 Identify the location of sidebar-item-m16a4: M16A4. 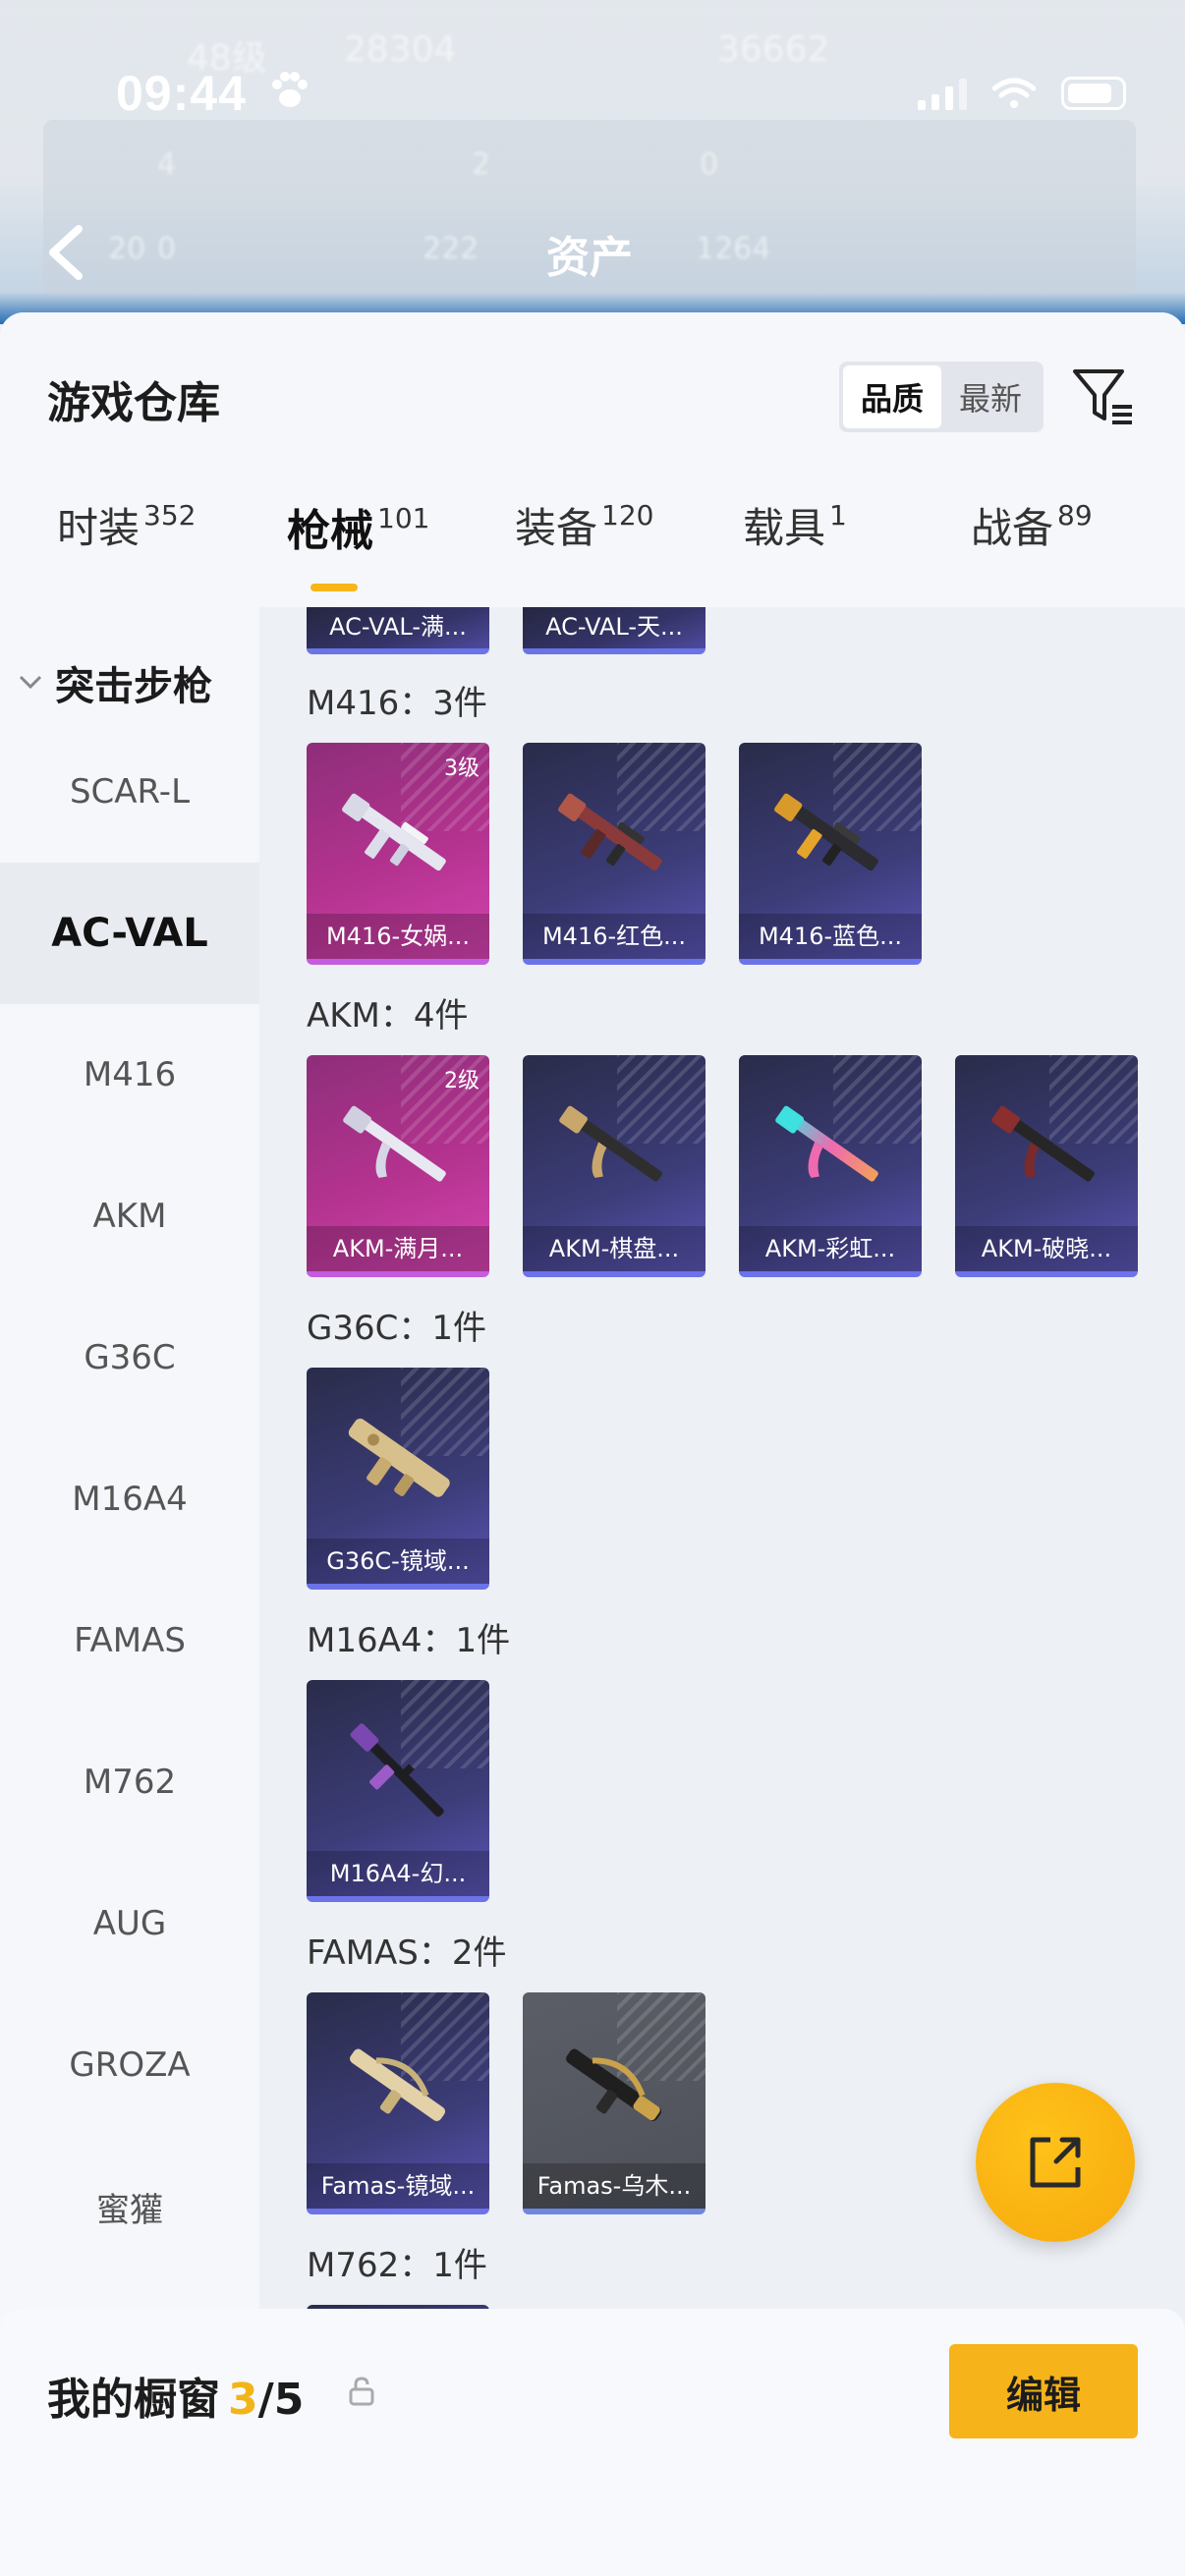
(130, 1499).